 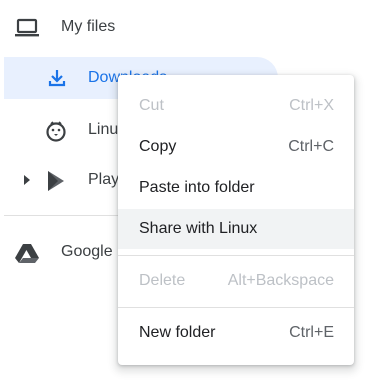 What do you see at coordinates (162, 280) in the screenshot?
I see `menu-item-label: Delete` at bounding box center [162, 280].